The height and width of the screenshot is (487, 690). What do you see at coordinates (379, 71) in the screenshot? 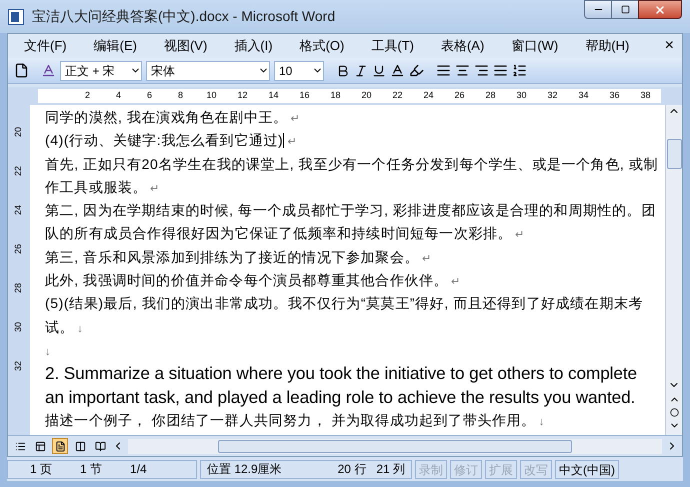
I see `underline-icon` at bounding box center [379, 71].